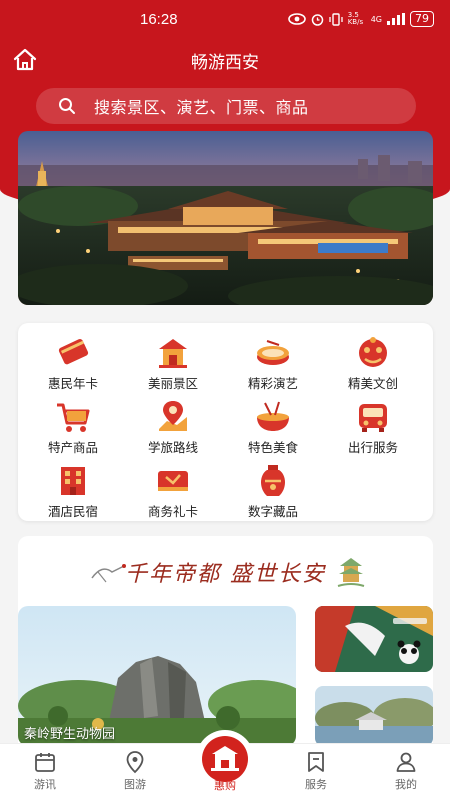  What do you see at coordinates (373, 418) in the screenshot?
I see `bus-icon` at bounding box center [373, 418].